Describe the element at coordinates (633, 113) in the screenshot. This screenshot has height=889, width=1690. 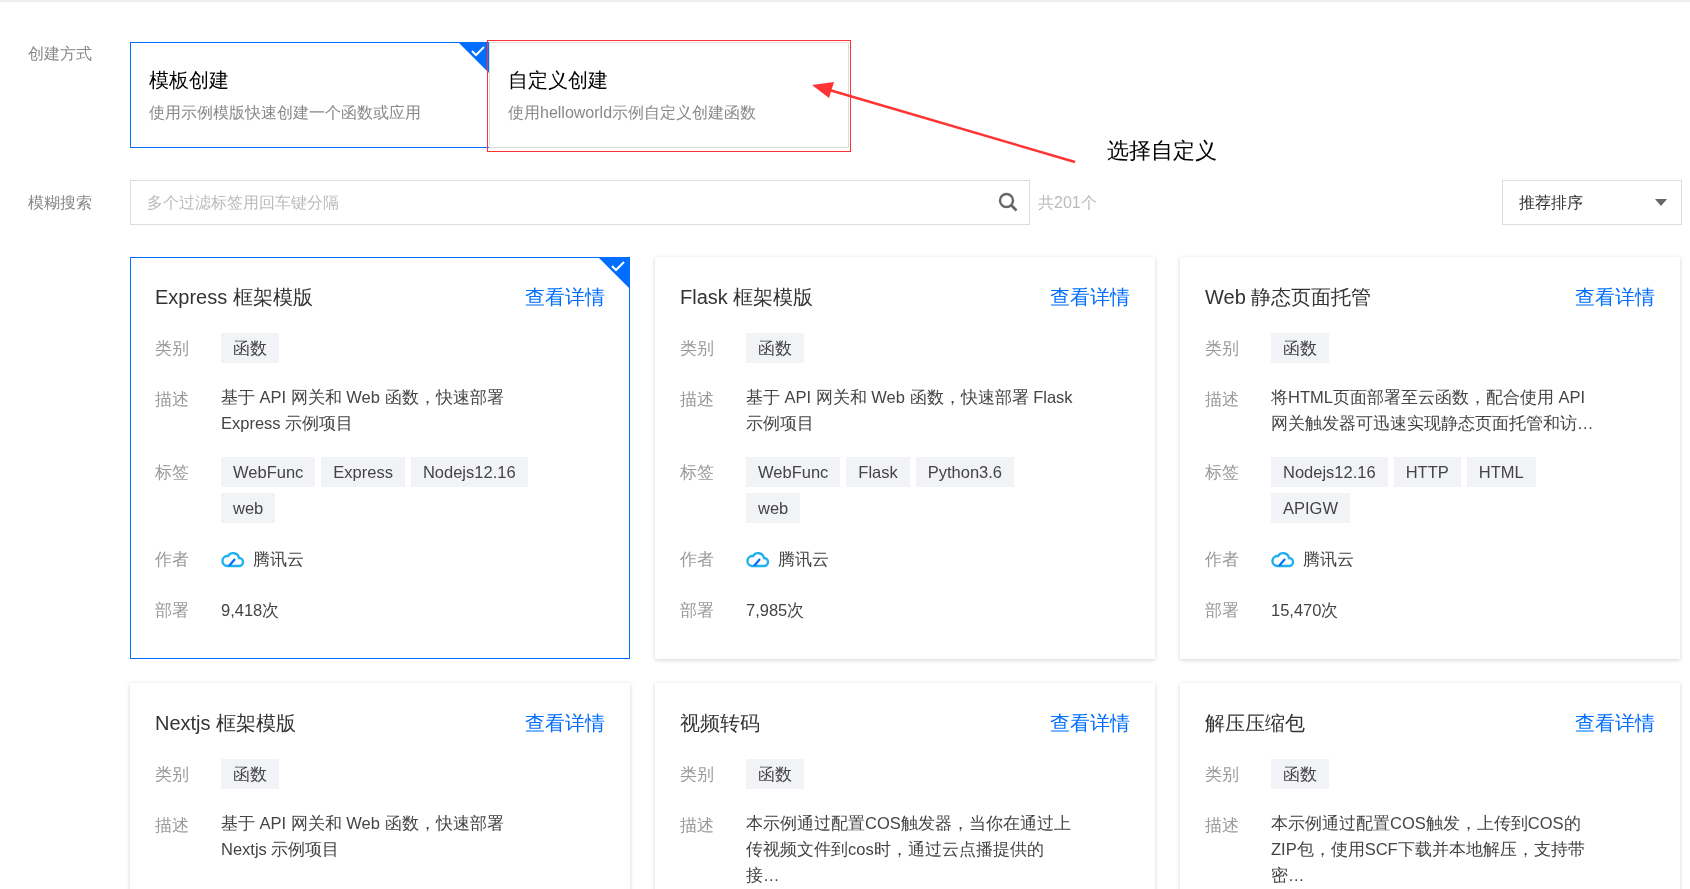
I see `option-description: 使用helloworld示例自定义创建函数` at that location.